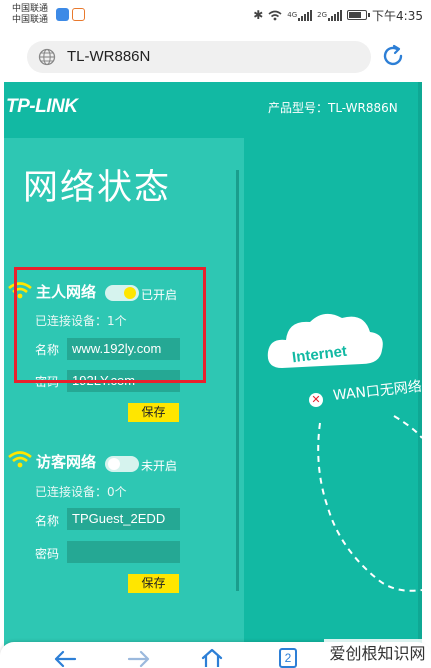 The image size is (431, 668). What do you see at coordinates (62, 14) in the screenshot?
I see `app-notification-icon` at bounding box center [62, 14].